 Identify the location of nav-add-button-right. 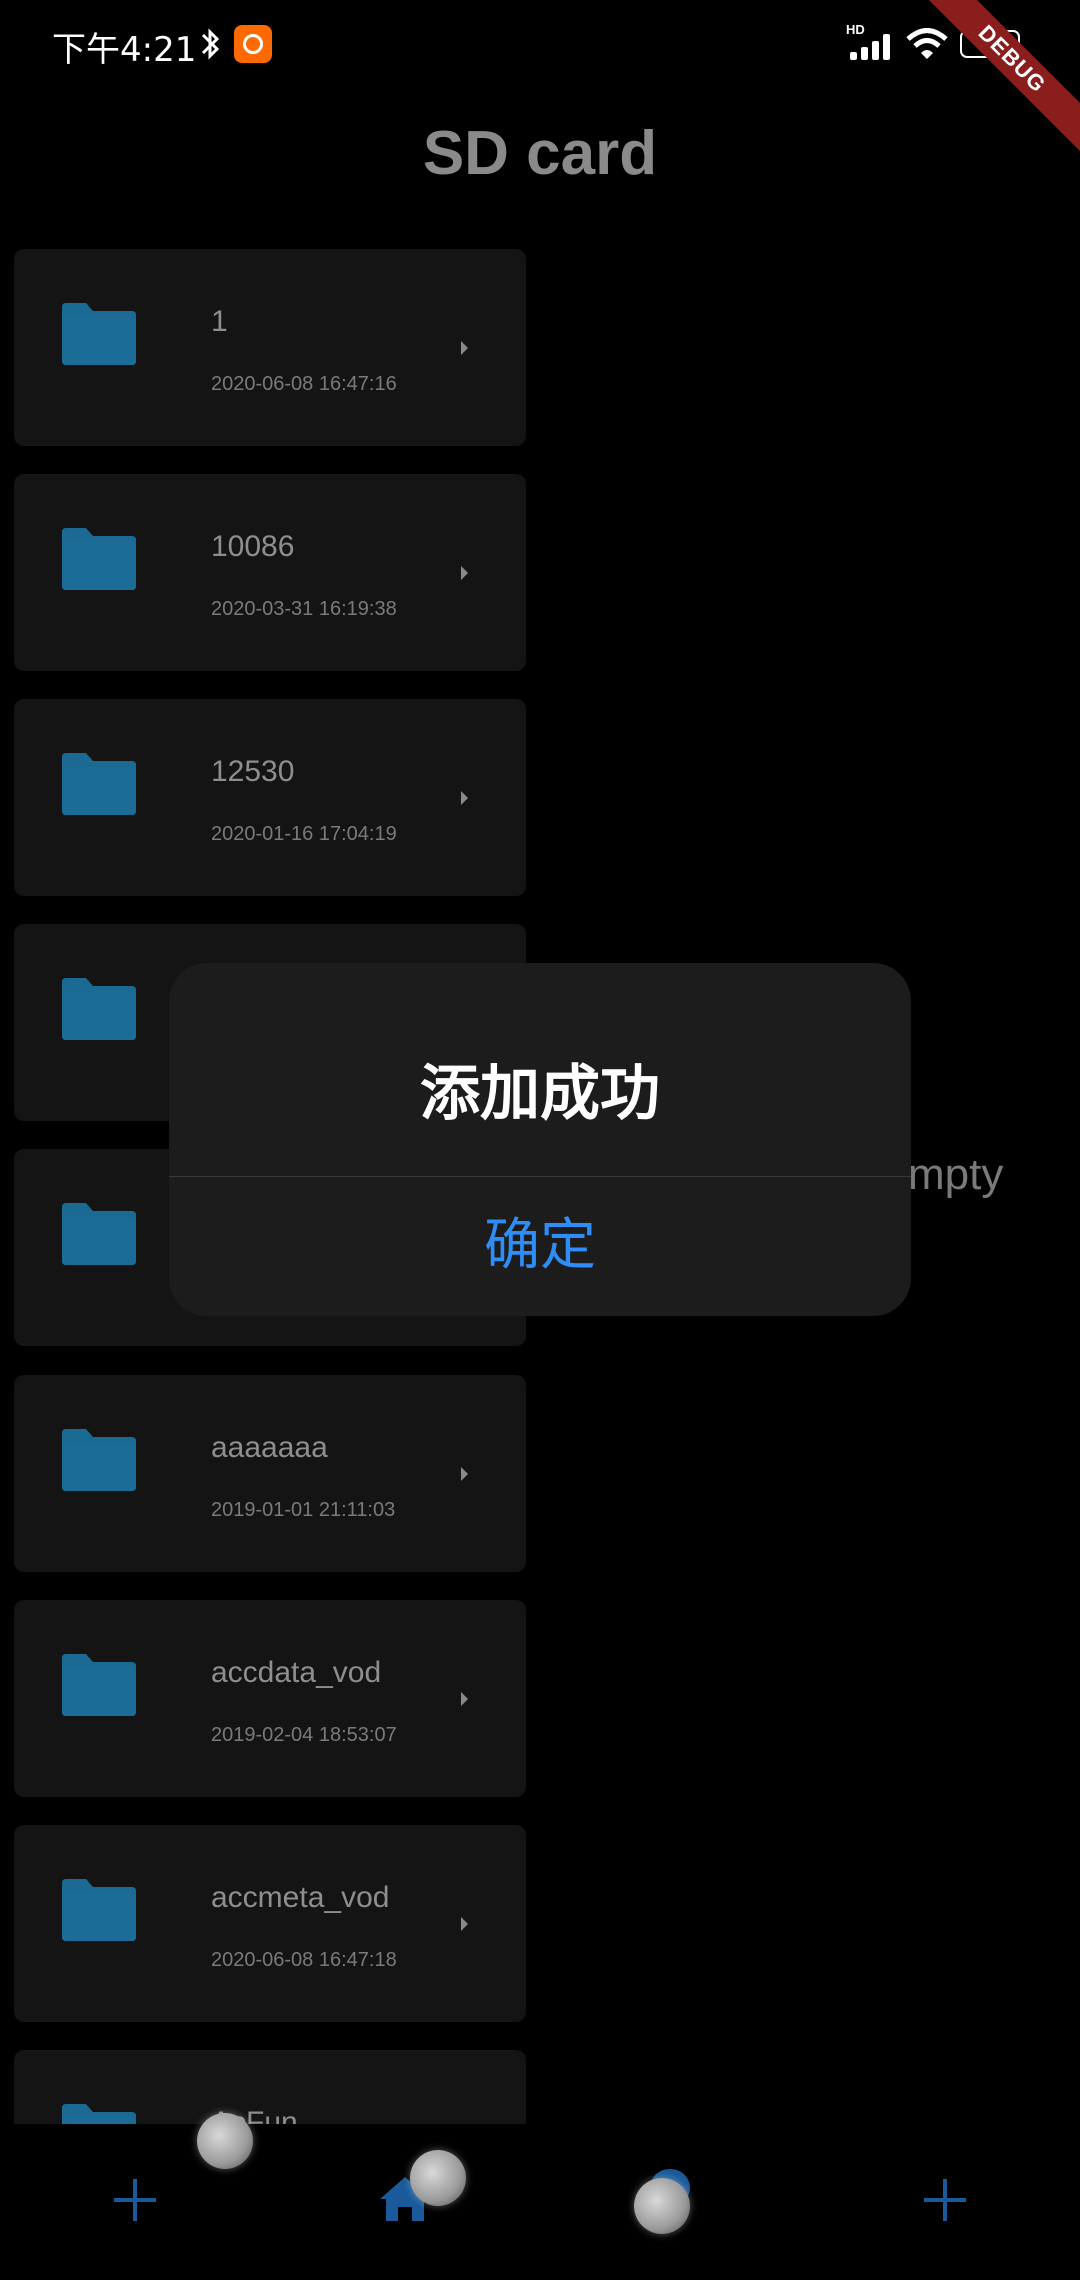
(945, 2200).